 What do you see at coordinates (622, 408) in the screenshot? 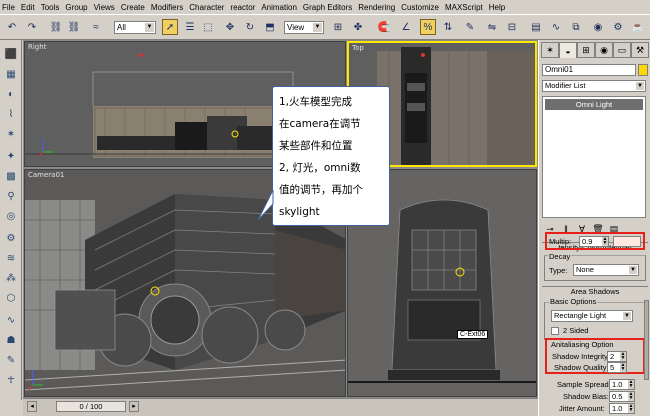
I see `jitter-amount-spinner: 1.0 ▲ ▼` at bounding box center [622, 408].